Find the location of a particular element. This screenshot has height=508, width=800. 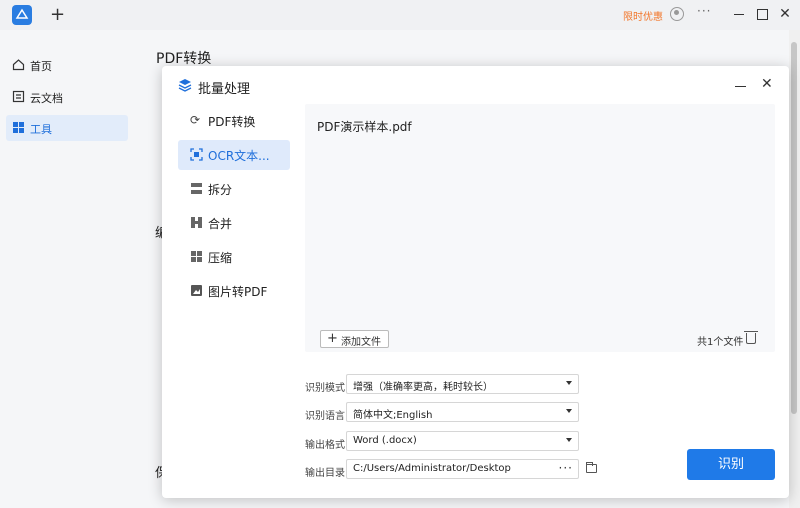

dialog-minimize-button is located at coordinates (740, 86).